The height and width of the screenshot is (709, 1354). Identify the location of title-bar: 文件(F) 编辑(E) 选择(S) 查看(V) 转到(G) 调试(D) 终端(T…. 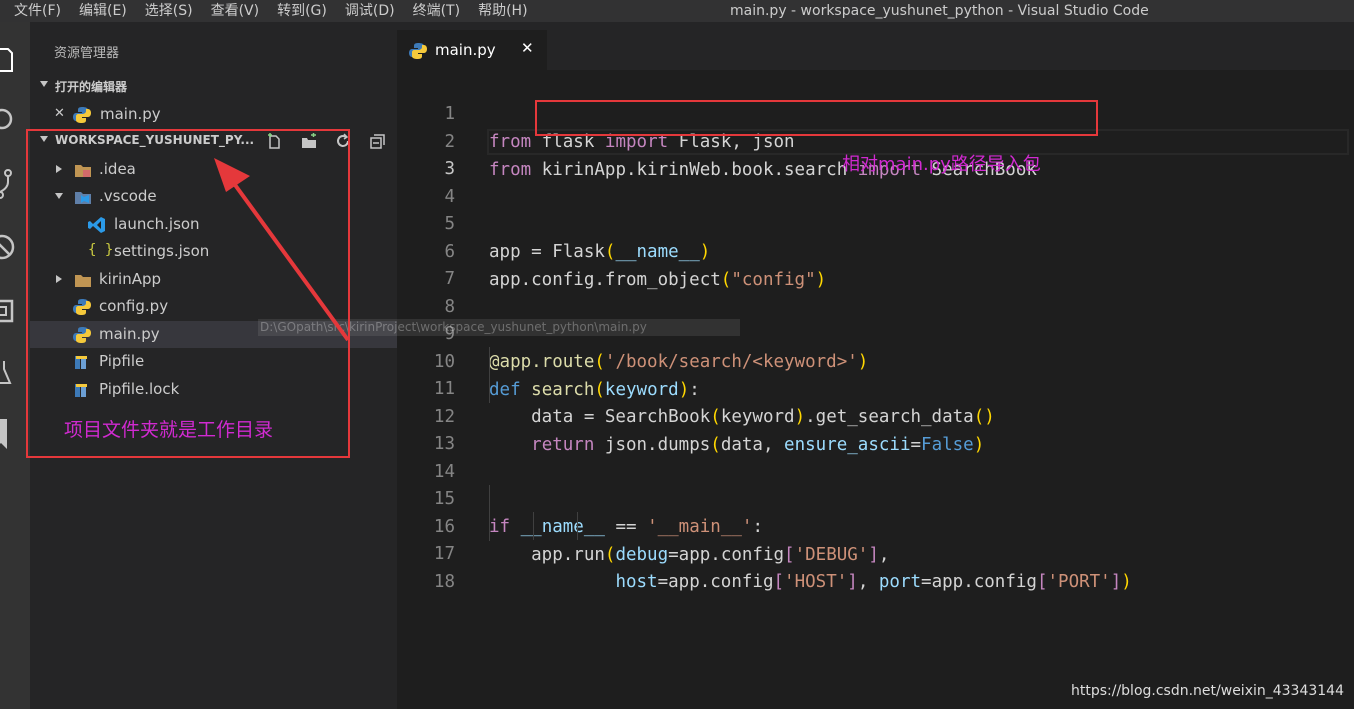
(677, 11).